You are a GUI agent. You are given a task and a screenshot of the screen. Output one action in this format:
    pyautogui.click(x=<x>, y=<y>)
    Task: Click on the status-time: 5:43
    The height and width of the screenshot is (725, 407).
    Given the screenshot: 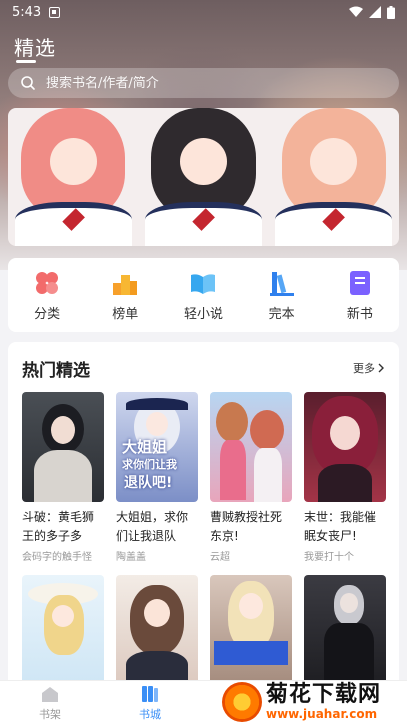 What is the action you would take?
    pyautogui.click(x=27, y=12)
    